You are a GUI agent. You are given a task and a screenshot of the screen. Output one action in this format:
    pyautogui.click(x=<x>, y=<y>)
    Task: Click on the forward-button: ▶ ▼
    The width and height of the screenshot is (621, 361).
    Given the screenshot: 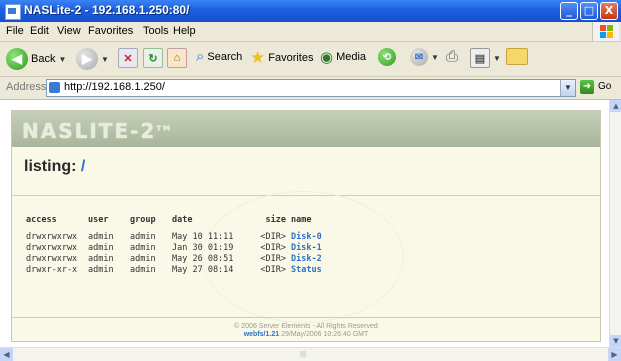 What is the action you would take?
    pyautogui.click(x=92, y=59)
    